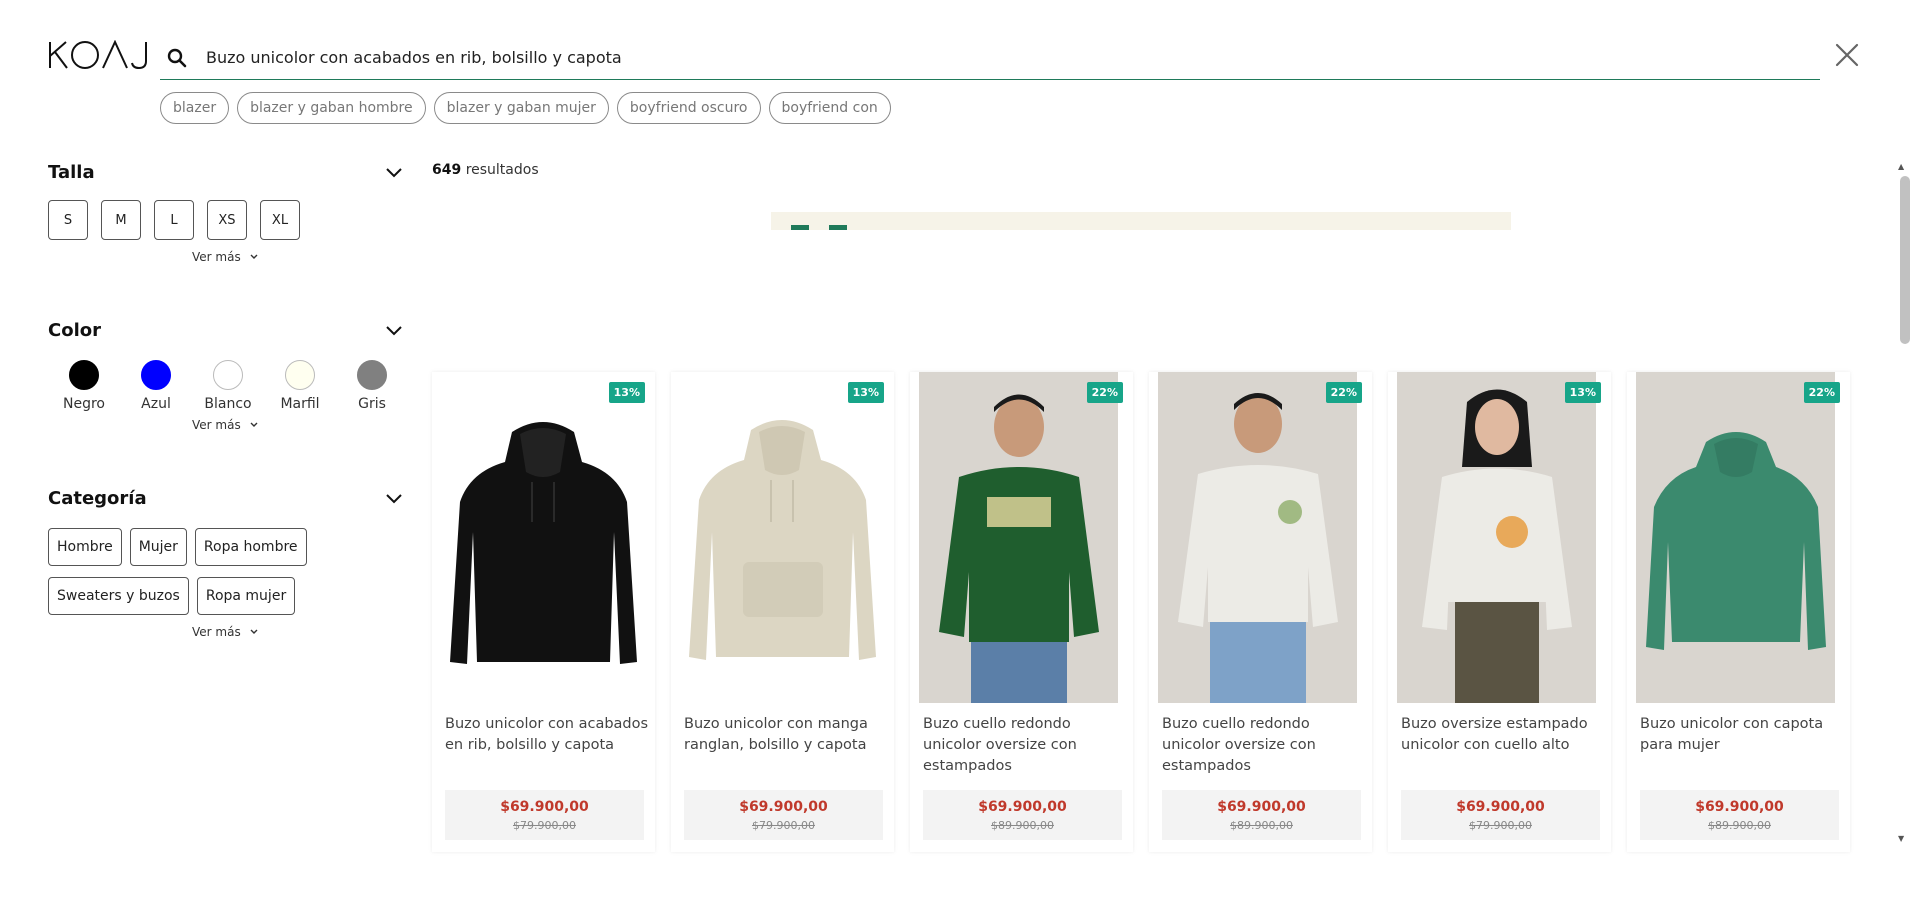  Describe the element at coordinates (226, 330) in the screenshot. I see `filter-color-header: Color` at that location.